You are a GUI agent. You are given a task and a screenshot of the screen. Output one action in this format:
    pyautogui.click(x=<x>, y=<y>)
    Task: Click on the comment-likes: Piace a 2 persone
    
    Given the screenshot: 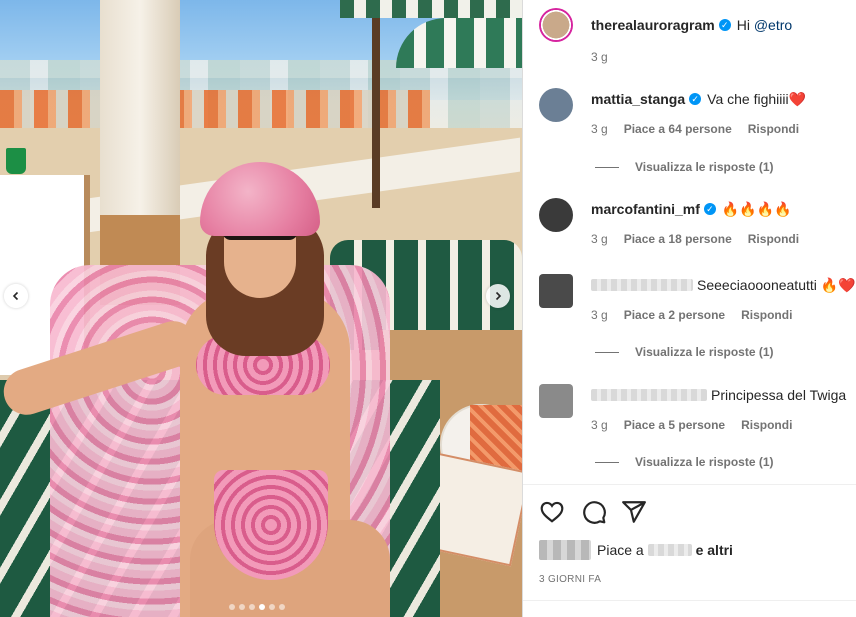 What is the action you would take?
    pyautogui.click(x=674, y=315)
    